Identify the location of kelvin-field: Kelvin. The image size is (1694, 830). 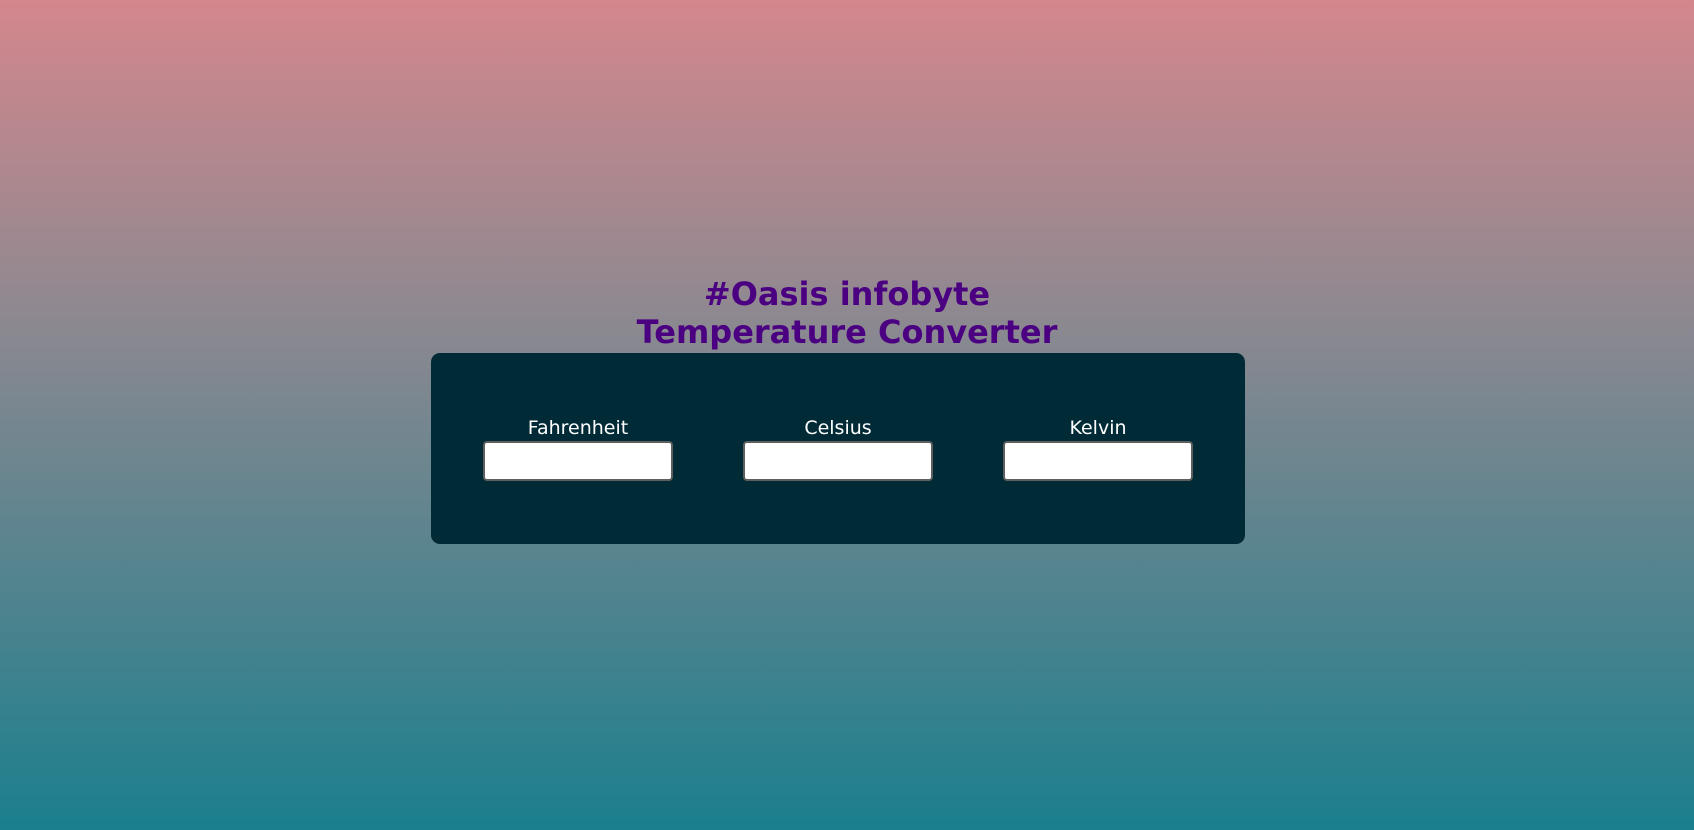
(1098, 449).